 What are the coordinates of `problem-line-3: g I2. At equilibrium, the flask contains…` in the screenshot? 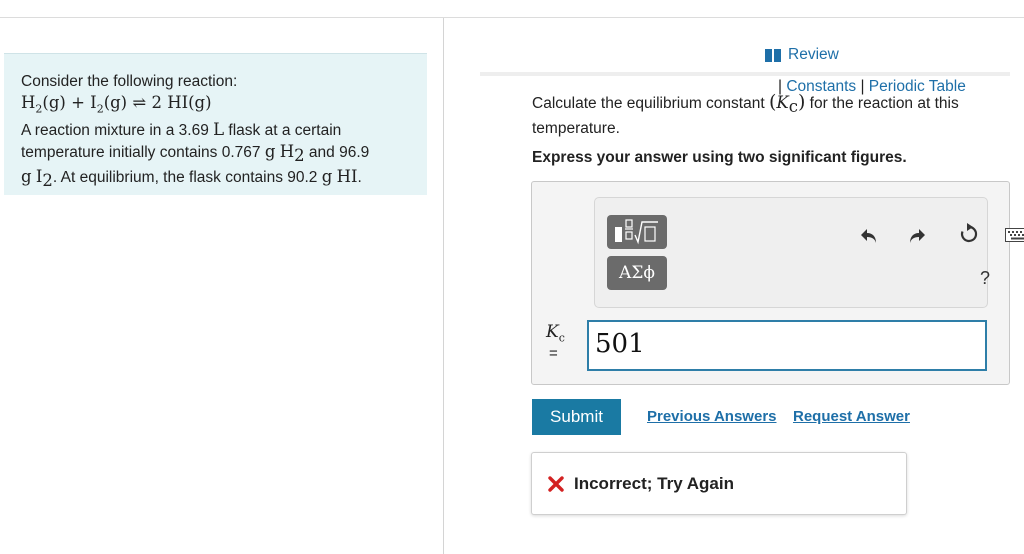 It's located at (191, 179).